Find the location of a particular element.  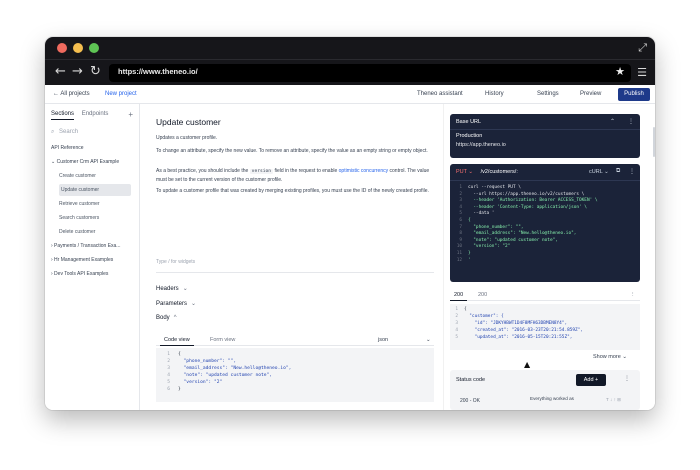

format-select: json is located at coordinates (383, 340).